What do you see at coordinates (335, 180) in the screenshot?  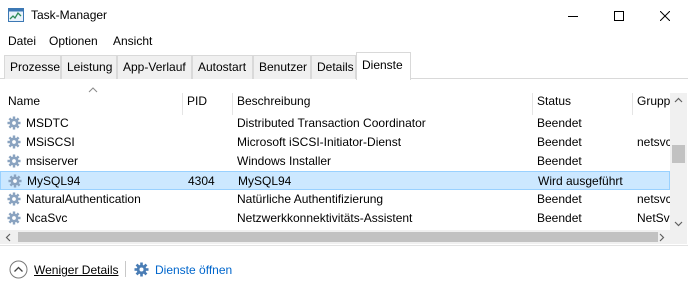 I see `table-row: MySQL94 4304 MySQL94 Wird ausgeführt` at bounding box center [335, 180].